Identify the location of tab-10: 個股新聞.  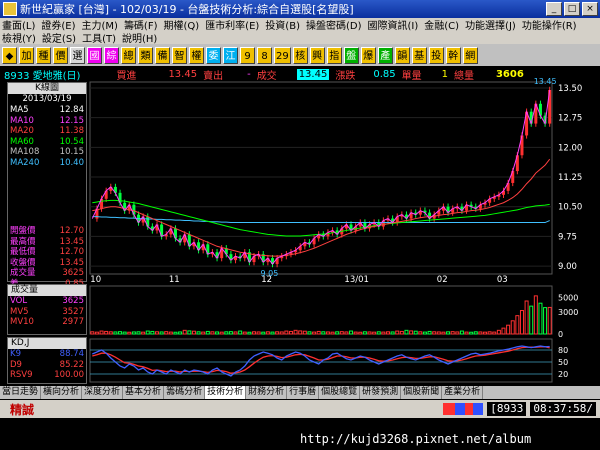
(422, 392).